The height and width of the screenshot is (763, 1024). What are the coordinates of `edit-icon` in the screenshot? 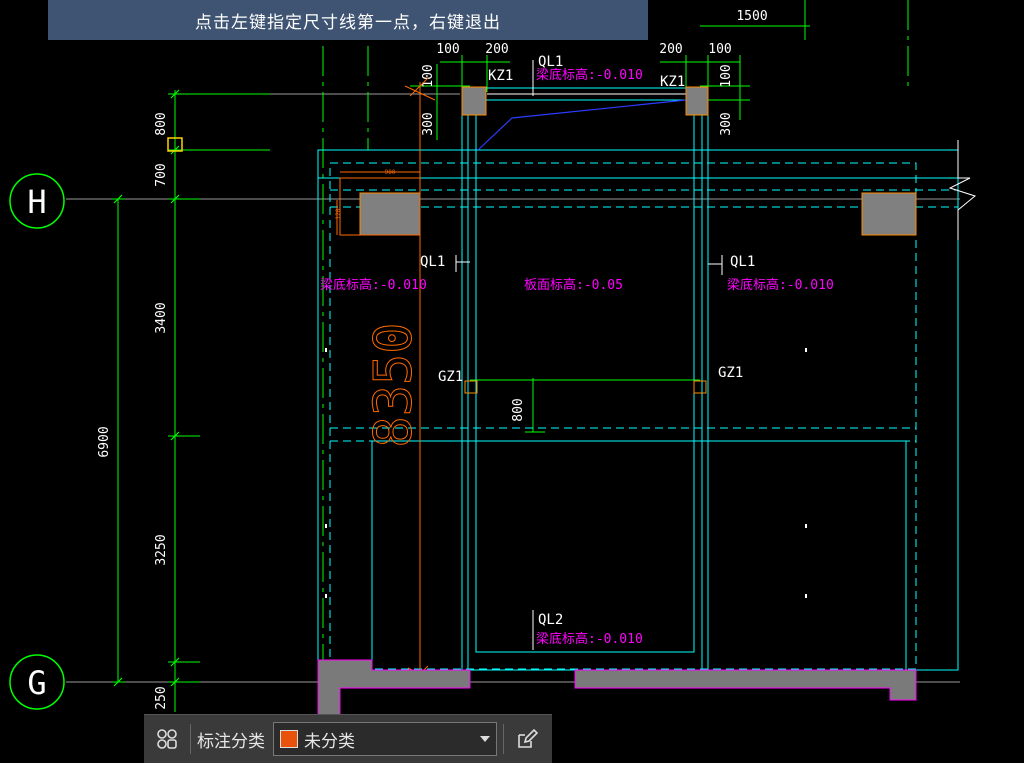 It's located at (527, 739).